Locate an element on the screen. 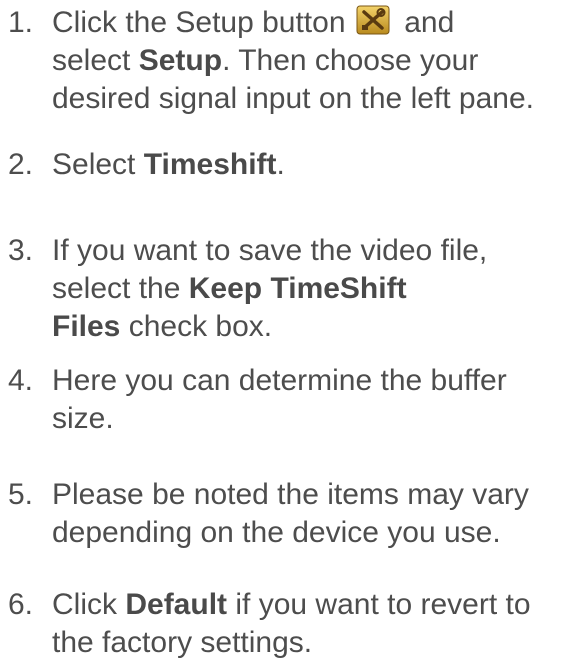 This screenshot has height=666, width=574. step-3-text-part: check box. is located at coordinates (196, 326).